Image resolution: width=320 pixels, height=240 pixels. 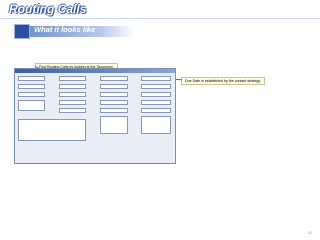 What do you see at coordinates (52, 130) in the screenshot?
I see `notes-field` at bounding box center [52, 130].